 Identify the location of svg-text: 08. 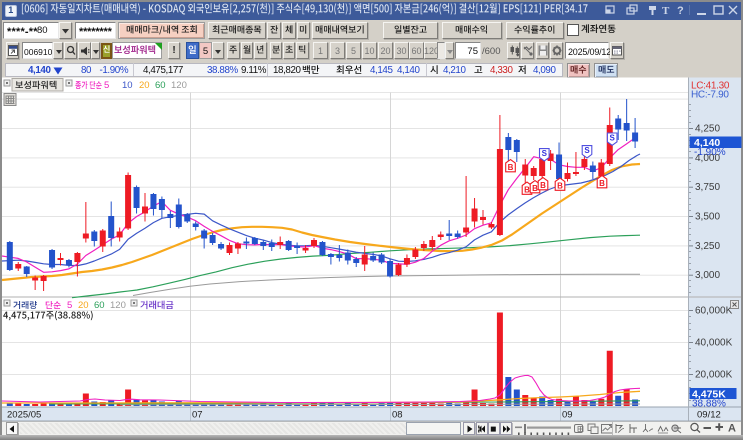
(397, 415).